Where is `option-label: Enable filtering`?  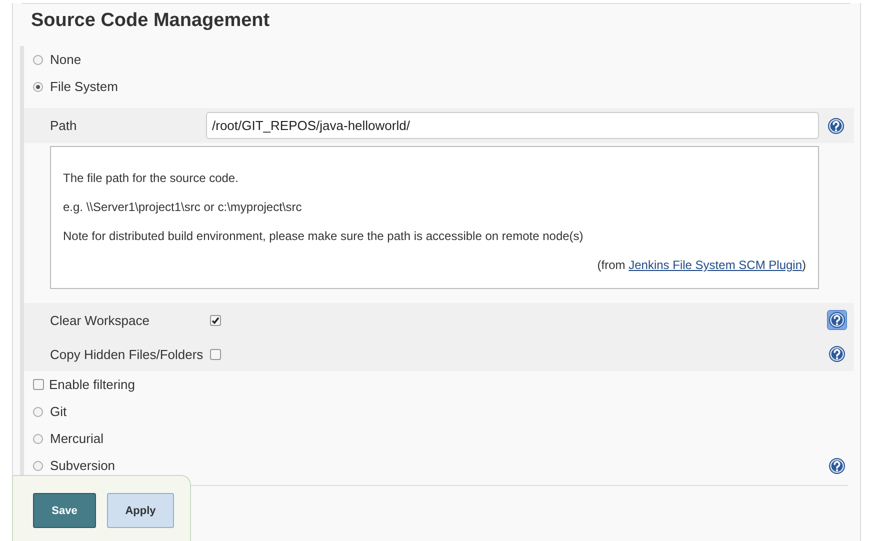 option-label: Enable filtering is located at coordinates (92, 384).